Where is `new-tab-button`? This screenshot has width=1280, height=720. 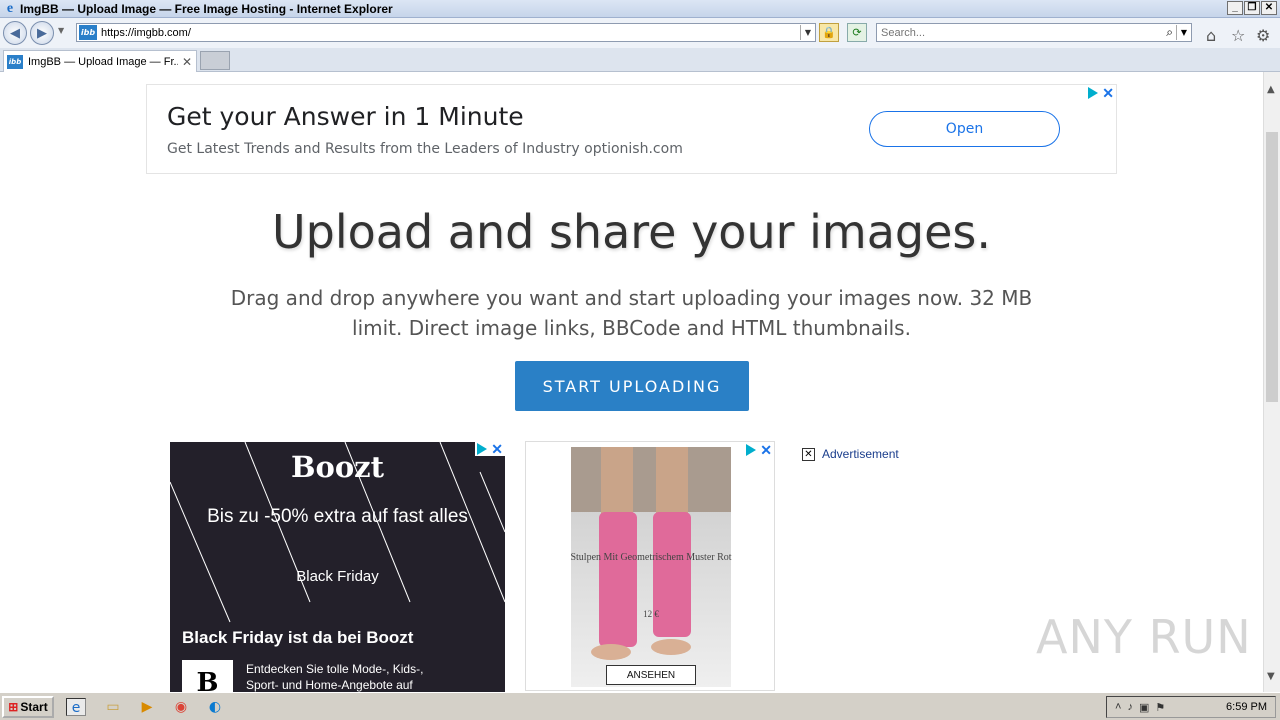
new-tab-button is located at coordinates (215, 60).